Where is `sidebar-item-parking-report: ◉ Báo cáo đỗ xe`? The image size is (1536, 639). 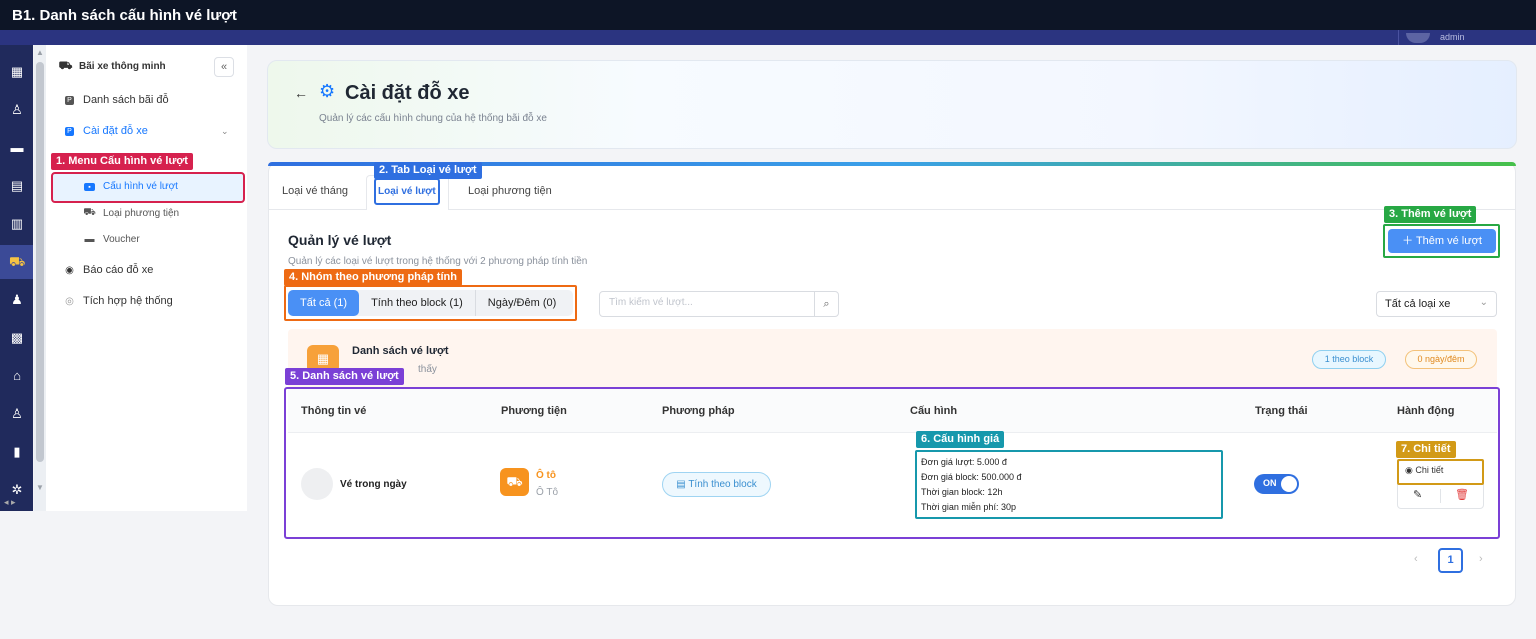
sidebar-item-parking-report: ◉ Báo cáo đỗ xe is located at coordinates (108, 270).